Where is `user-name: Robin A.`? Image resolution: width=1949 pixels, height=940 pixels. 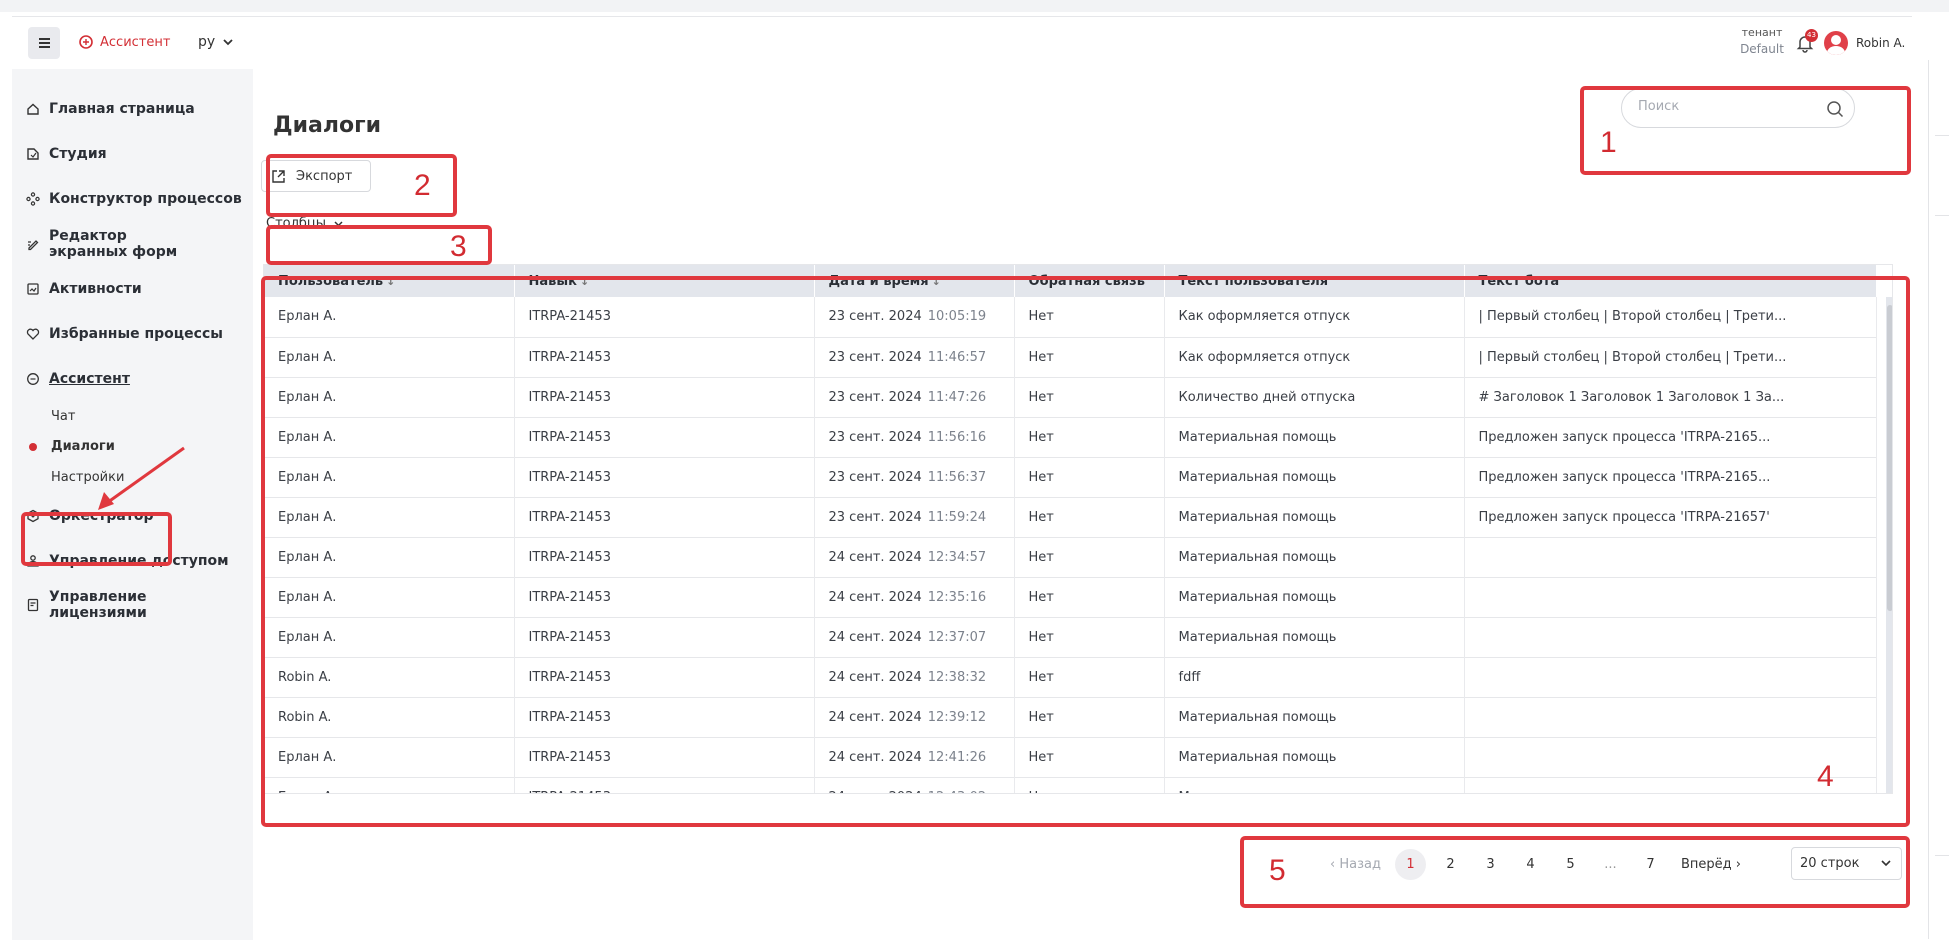
user-name: Robin A. is located at coordinates (1881, 43).